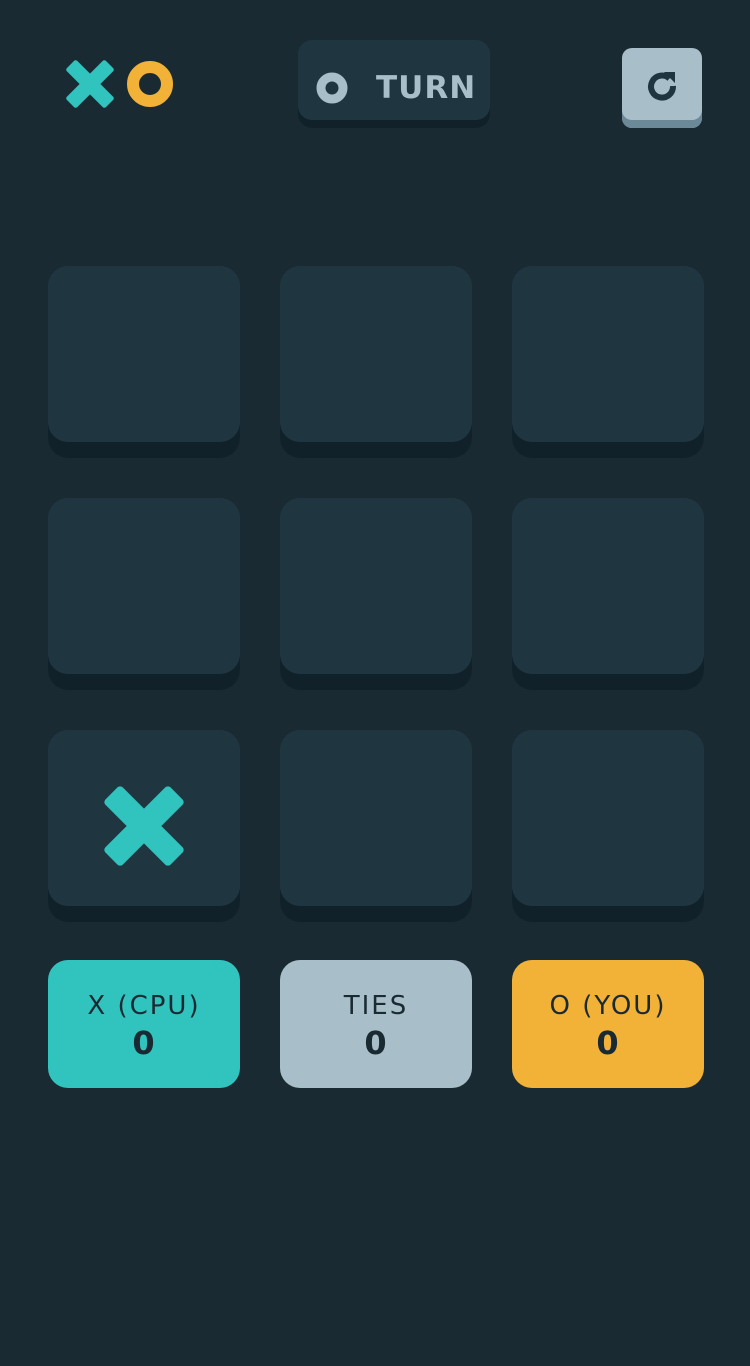 The height and width of the screenshot is (1366, 750). What do you see at coordinates (608, 1043) in the screenshot?
I see `score-o-value: 0` at bounding box center [608, 1043].